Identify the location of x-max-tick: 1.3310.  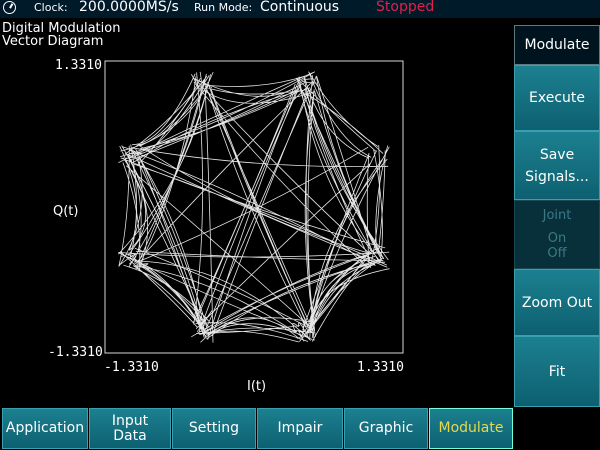
(380, 367).